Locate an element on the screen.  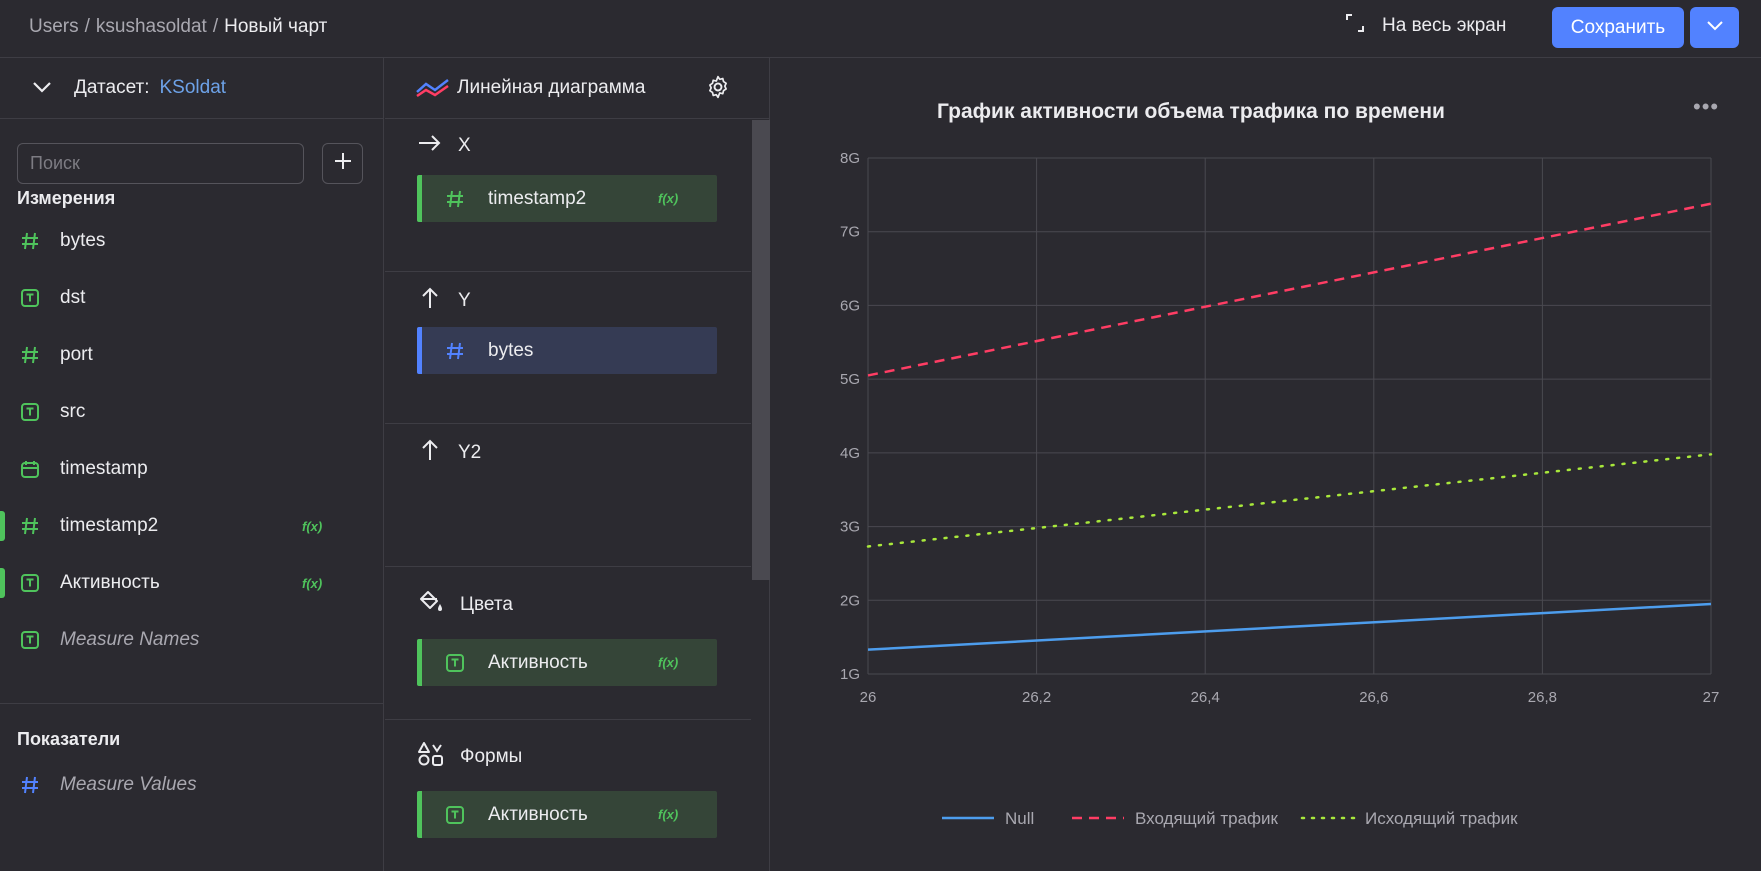
search-row is located at coordinates (190, 163).